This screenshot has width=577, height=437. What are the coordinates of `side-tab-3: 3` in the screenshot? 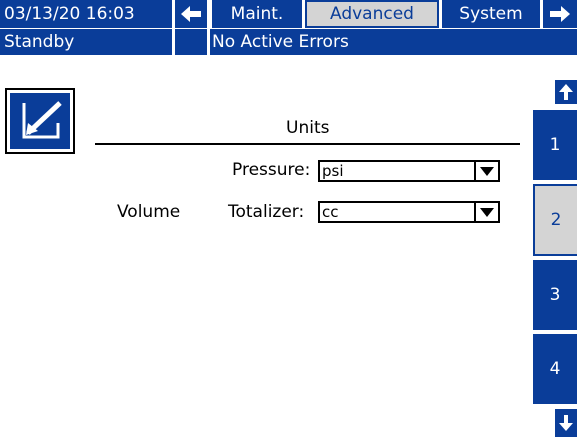 It's located at (555, 295).